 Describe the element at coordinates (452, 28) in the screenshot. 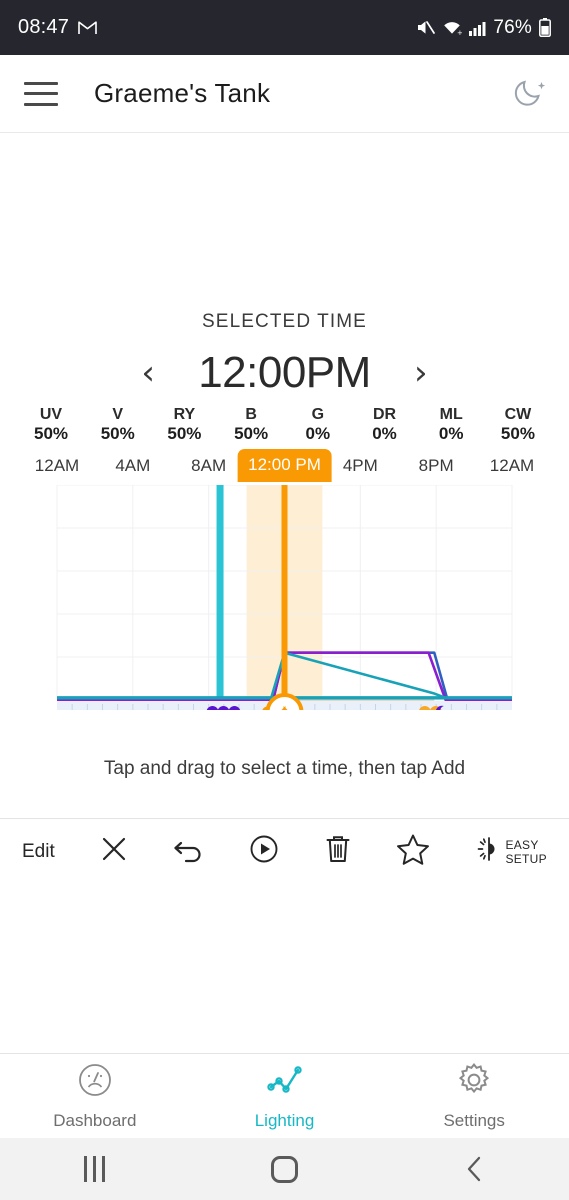

I see `wifi-icon: +` at that location.